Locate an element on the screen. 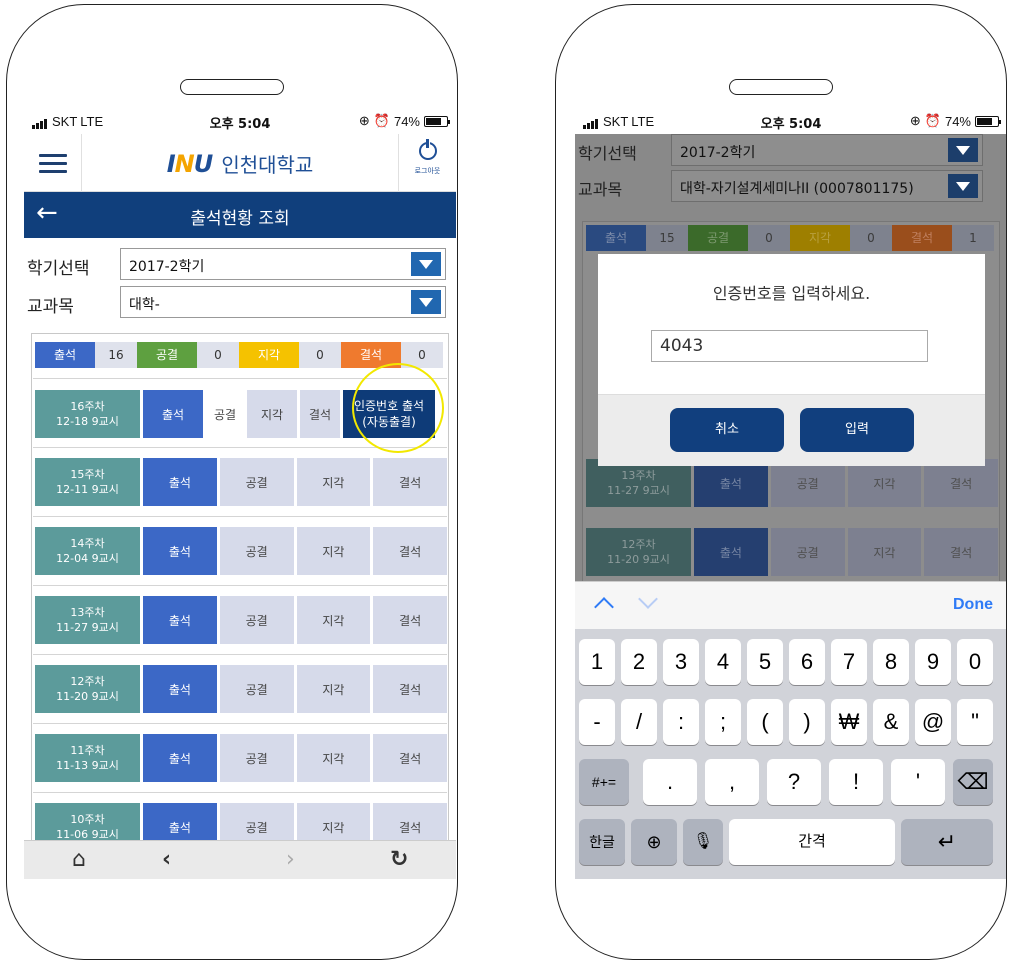  course-label: 교과목 is located at coordinates (50, 307).